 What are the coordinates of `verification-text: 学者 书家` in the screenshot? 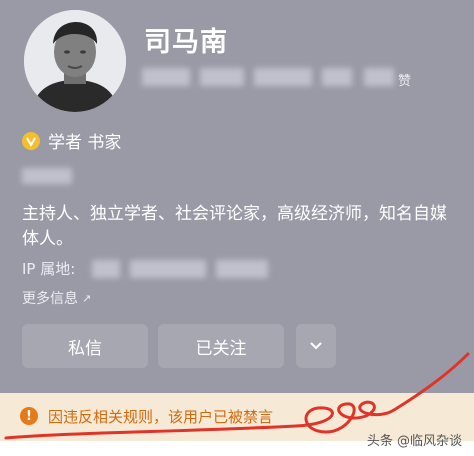 It's located at (85, 143).